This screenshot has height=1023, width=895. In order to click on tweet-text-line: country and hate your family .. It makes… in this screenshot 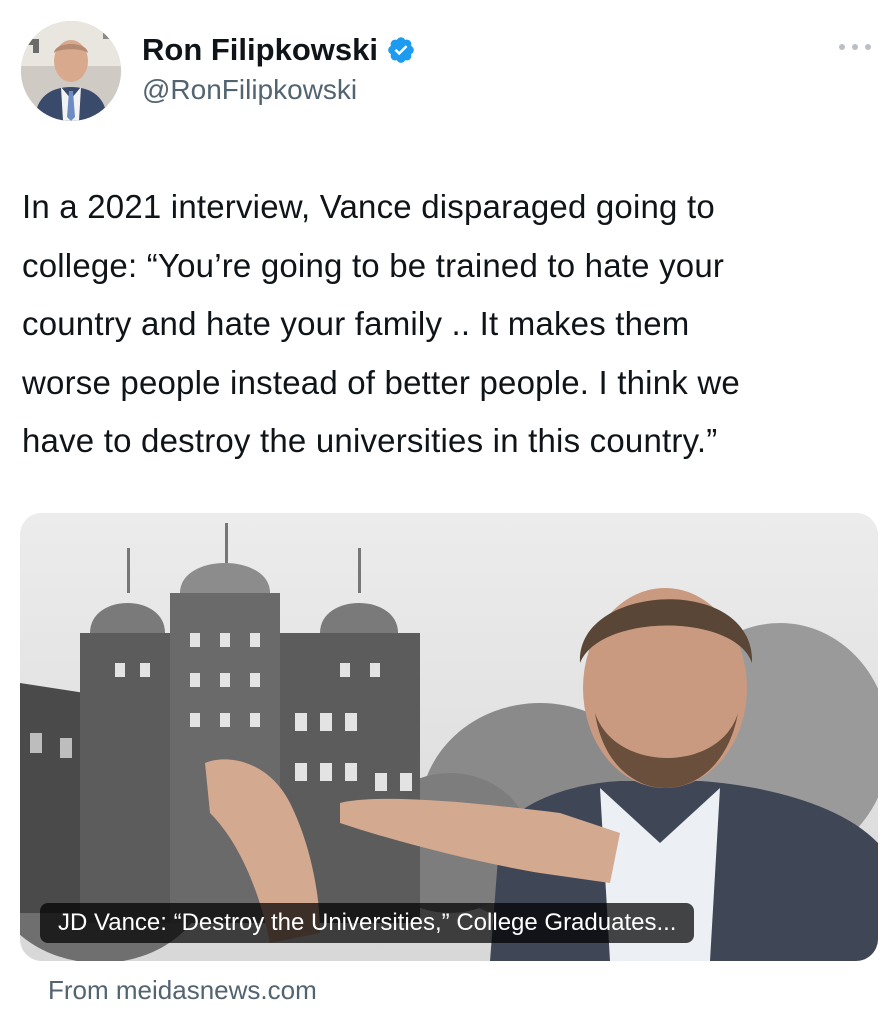, I will do `click(356, 323)`.